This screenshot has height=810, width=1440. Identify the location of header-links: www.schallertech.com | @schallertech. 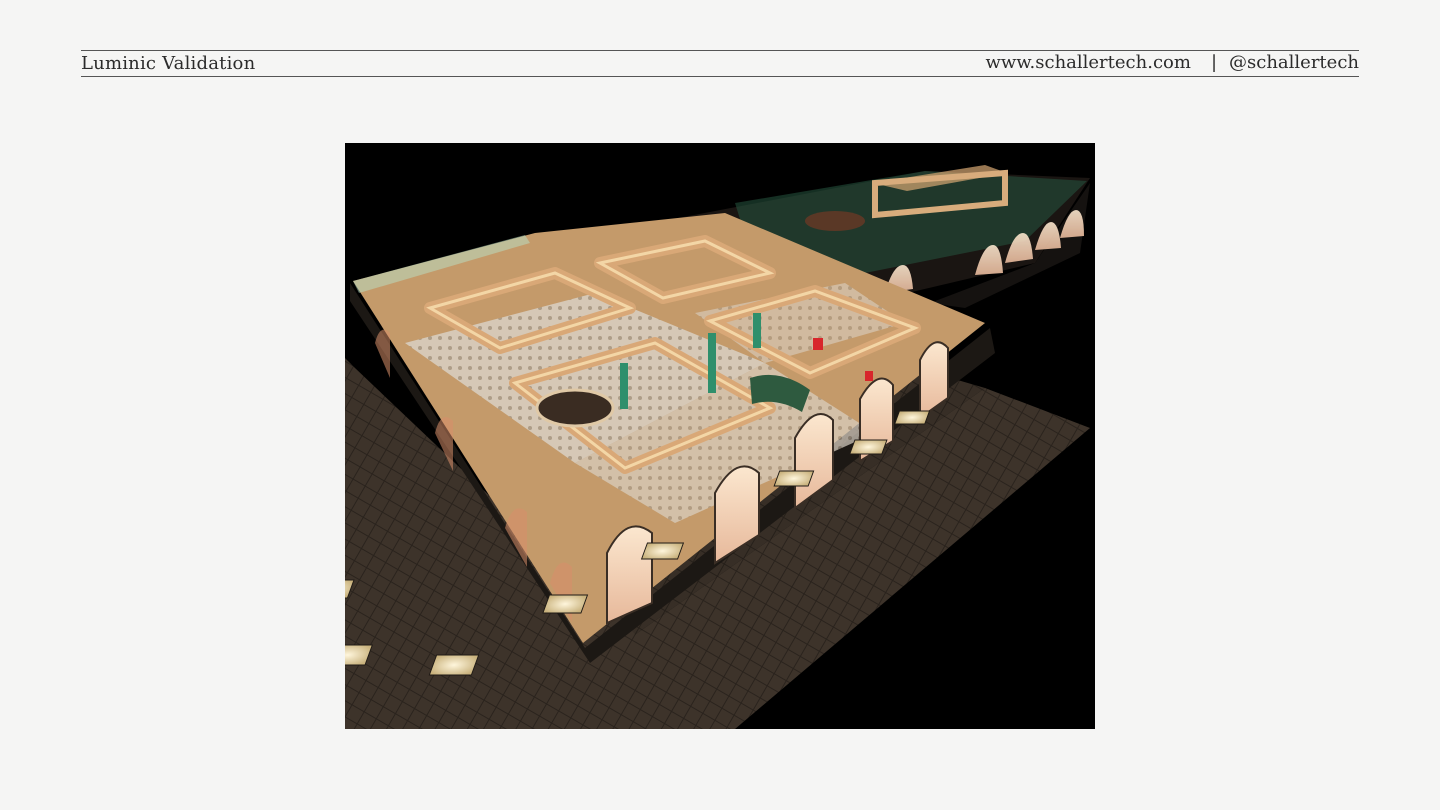
(1172, 62).